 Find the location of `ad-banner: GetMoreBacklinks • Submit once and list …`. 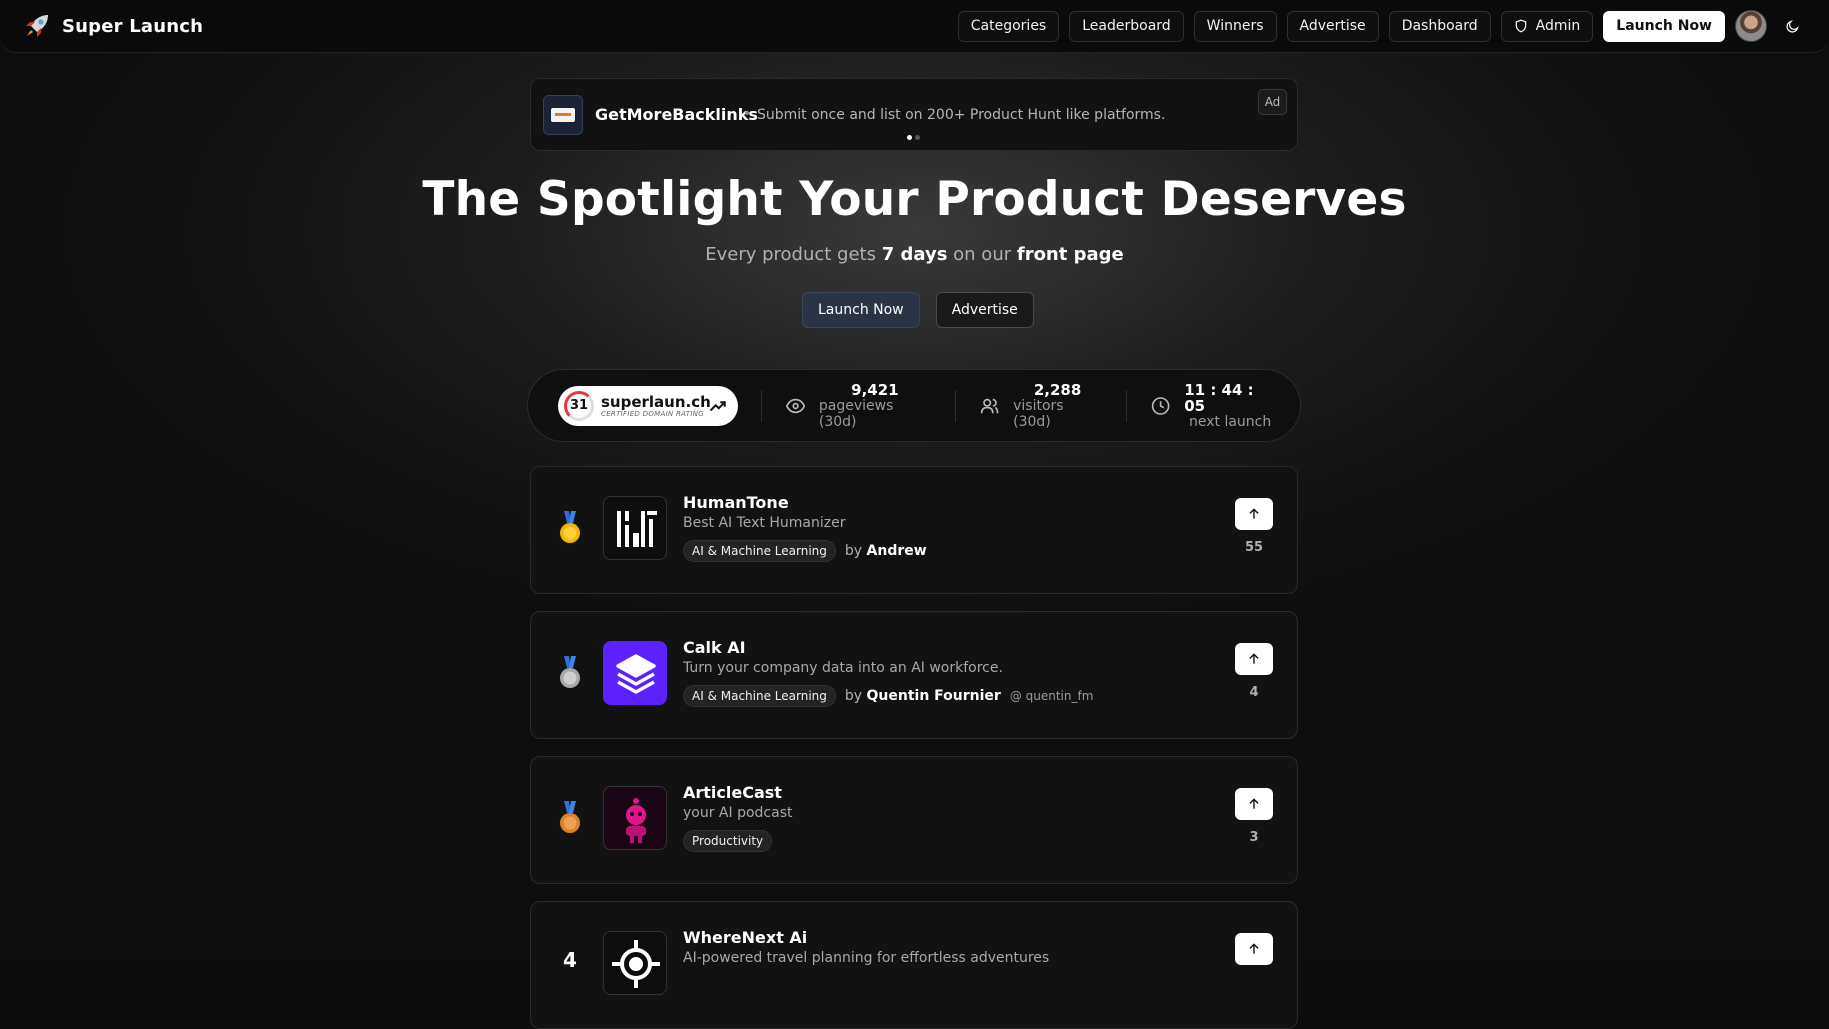

ad-banner: GetMoreBacklinks • Submit once and list … is located at coordinates (914, 114).